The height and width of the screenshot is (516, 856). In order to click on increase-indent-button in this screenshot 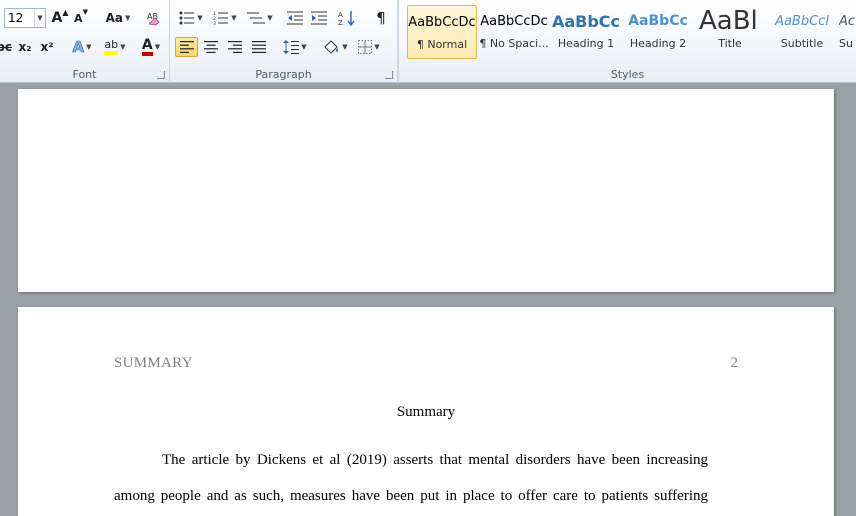, I will do `click(319, 18)`.